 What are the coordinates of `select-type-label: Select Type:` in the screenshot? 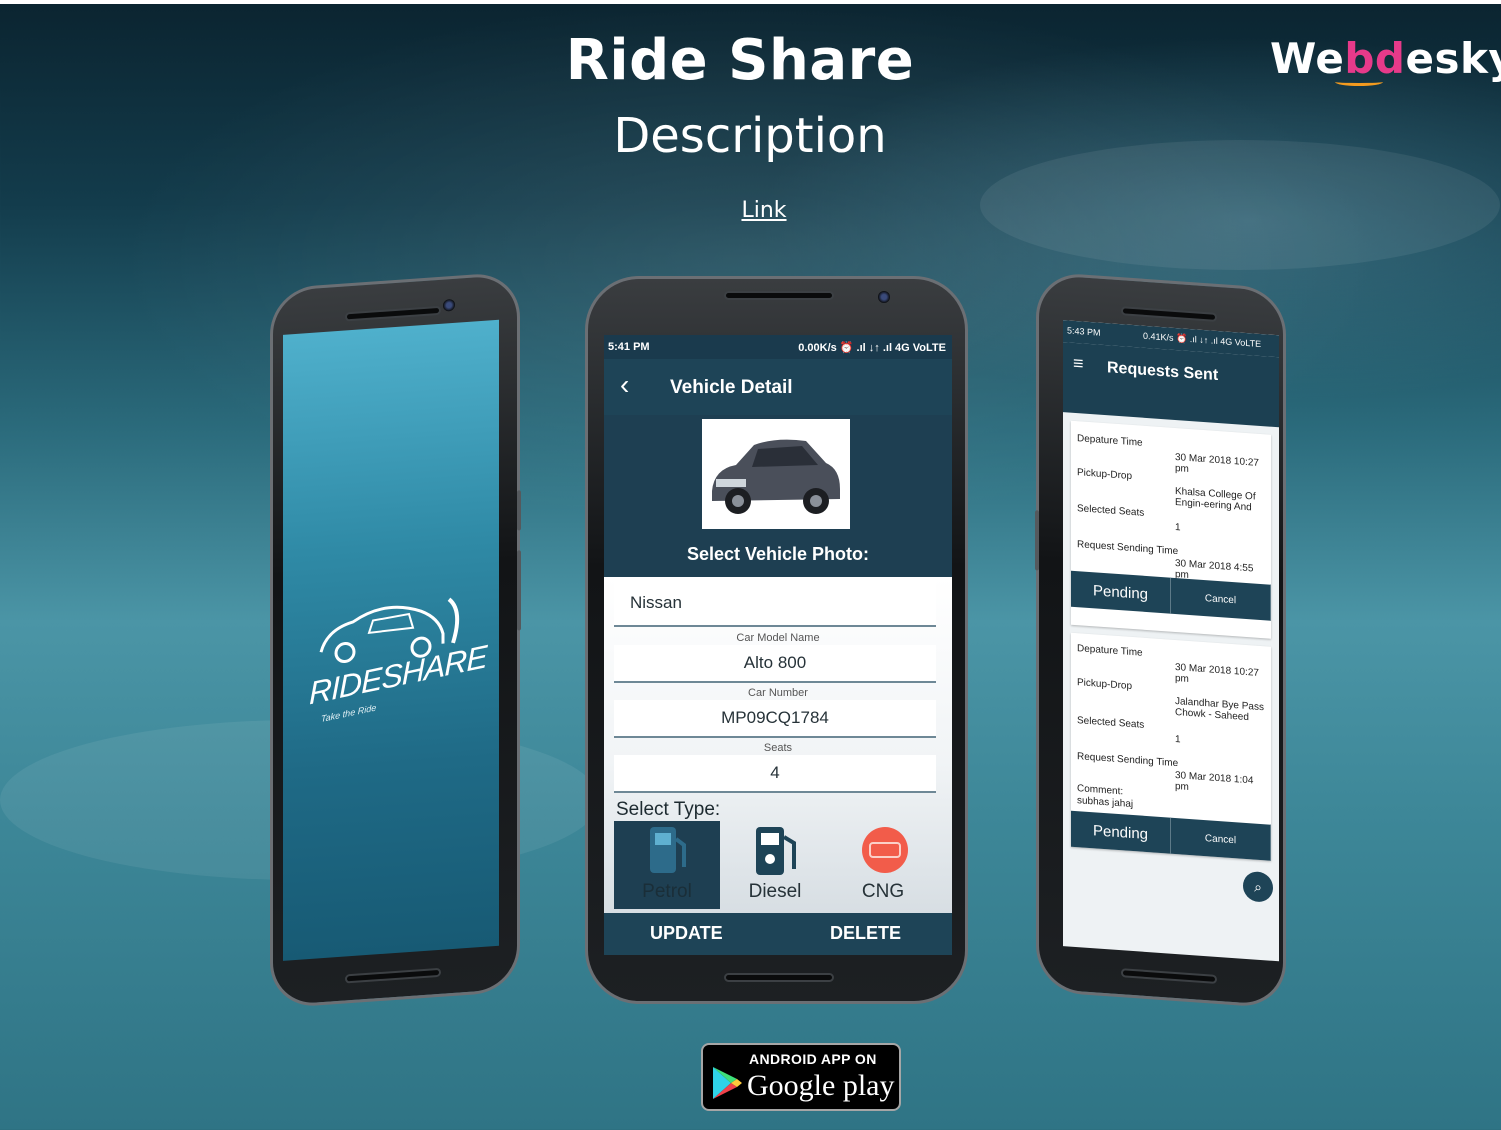 It's located at (668, 809).